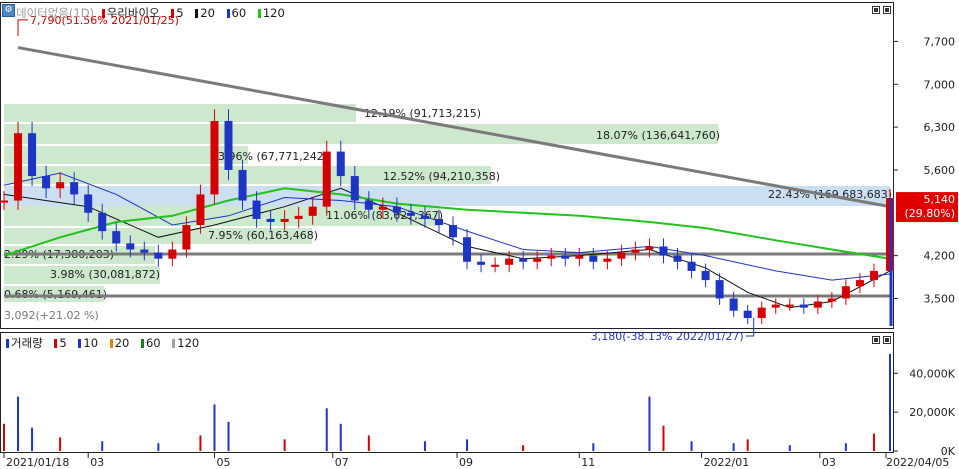  I want to click on volume-title: 거래량, so click(26, 343).